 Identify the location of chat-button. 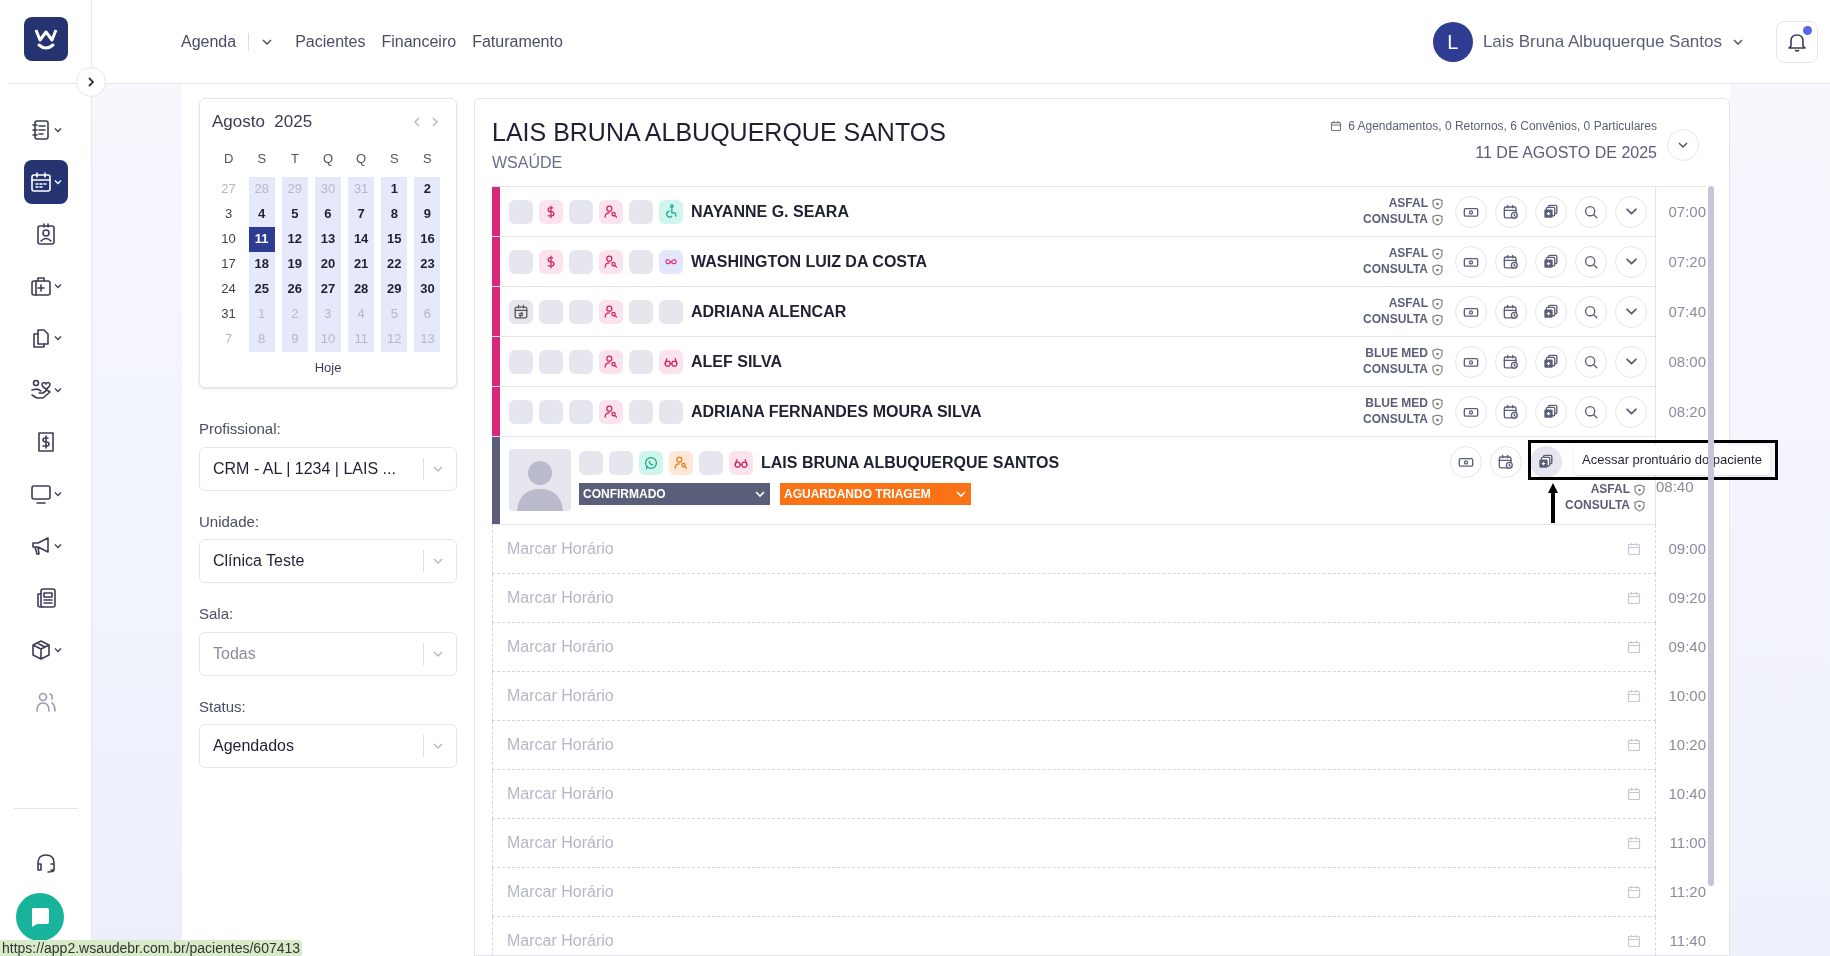
(40, 917).